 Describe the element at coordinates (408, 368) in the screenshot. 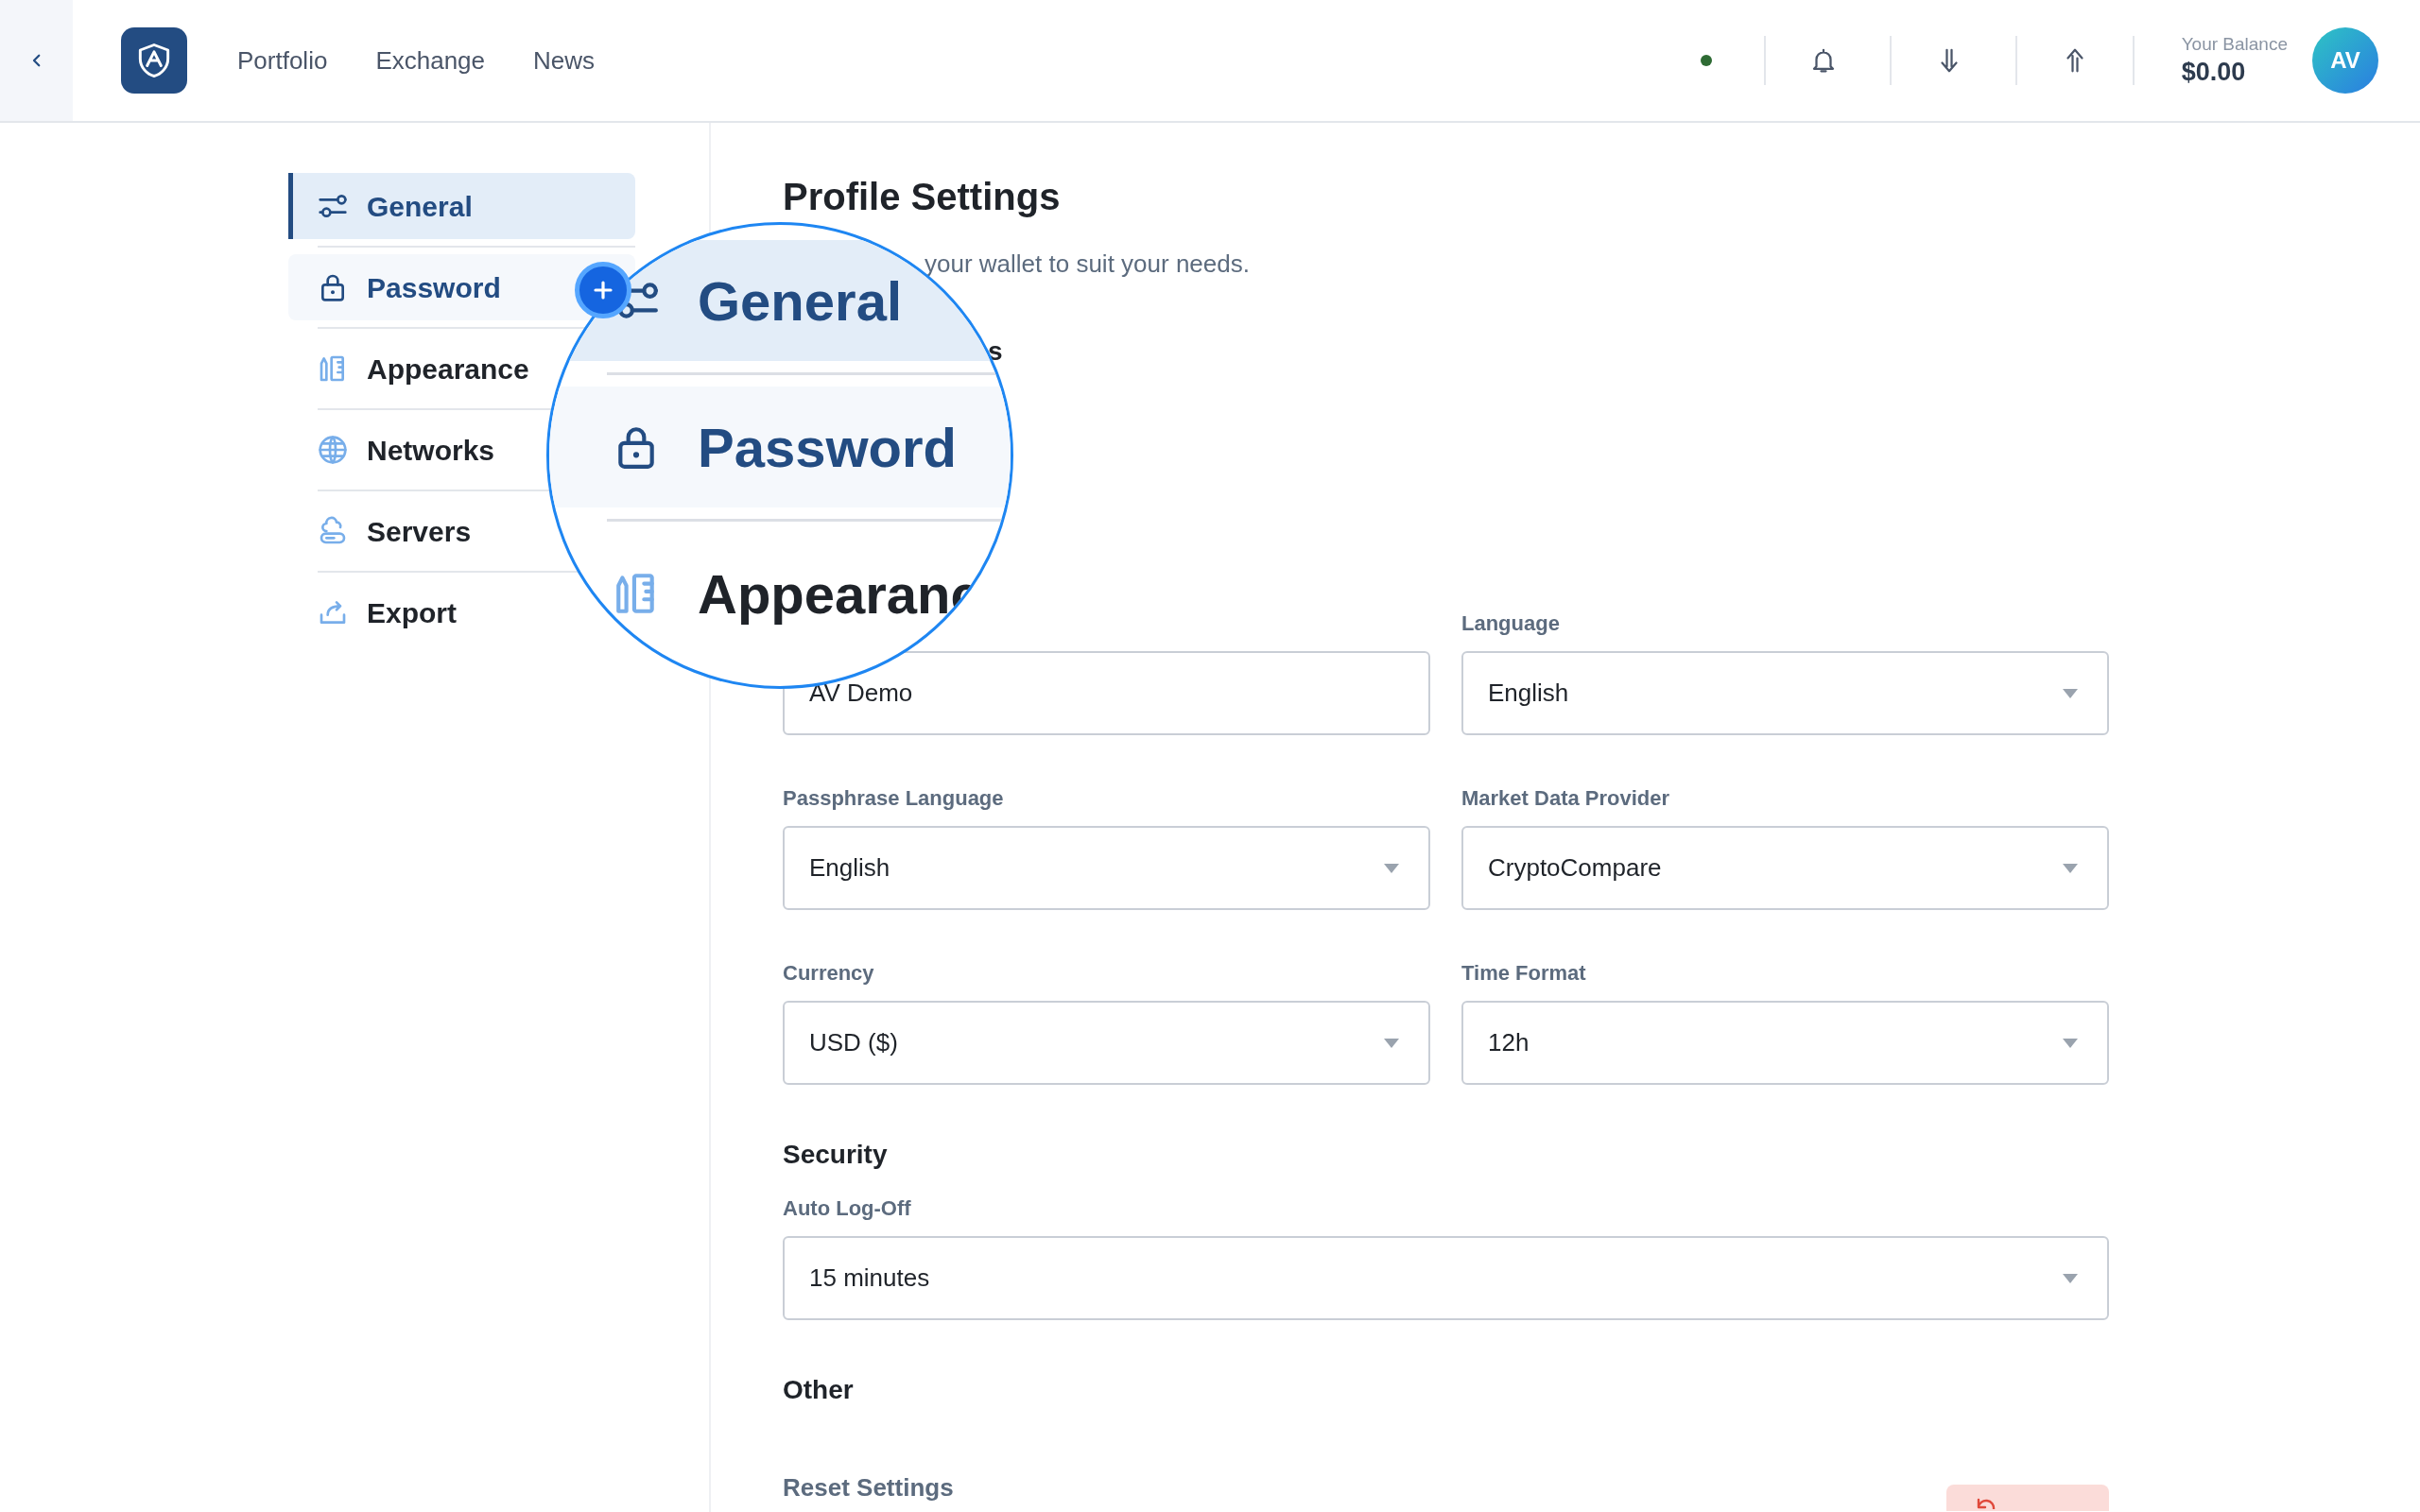

I see `sidebar-item: Appearance` at that location.